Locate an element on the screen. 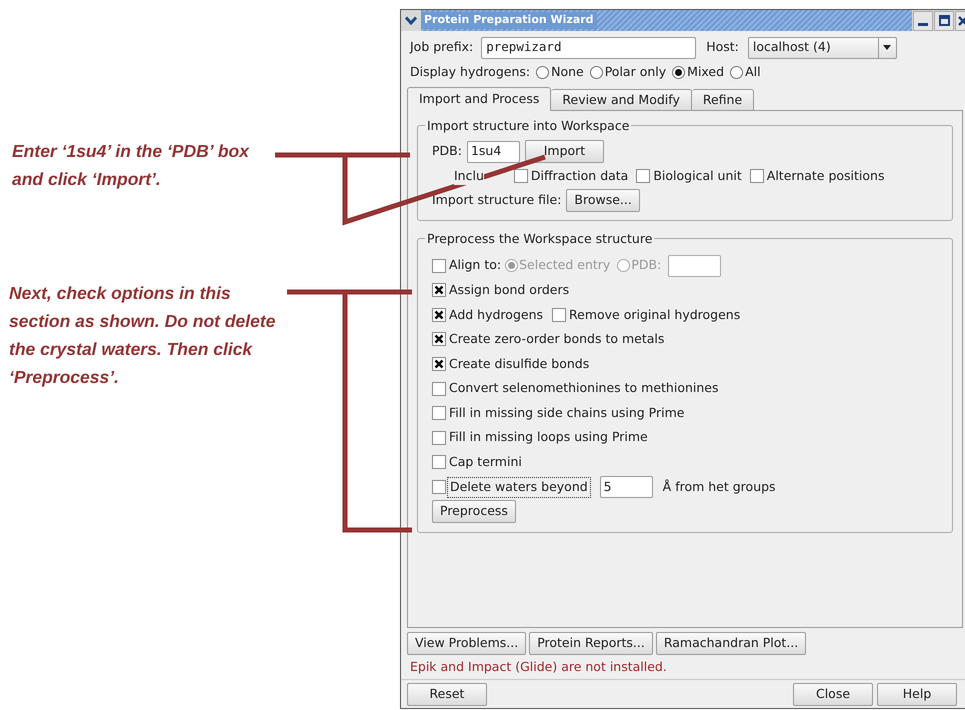 This screenshot has height=710, width=965. checkbox-label: Cap termini is located at coordinates (485, 462).